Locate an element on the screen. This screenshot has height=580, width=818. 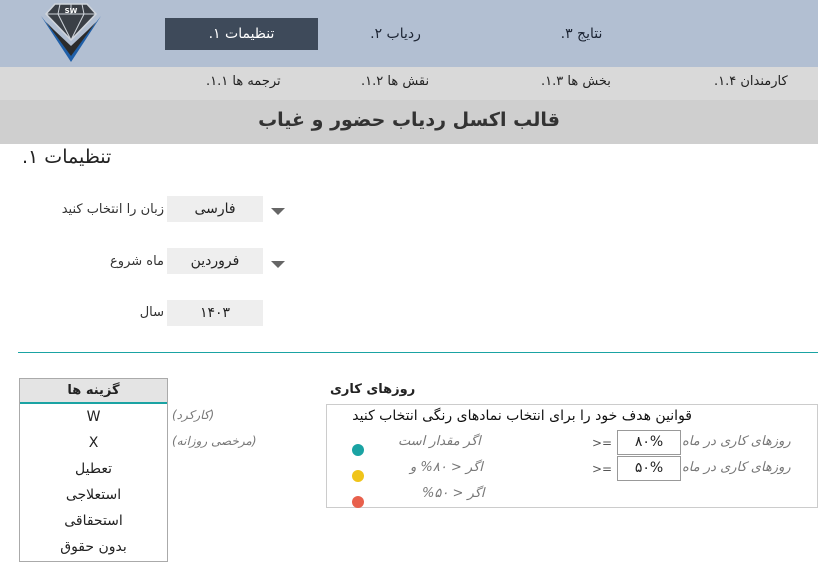
list-item: X is located at coordinates (93, 443).